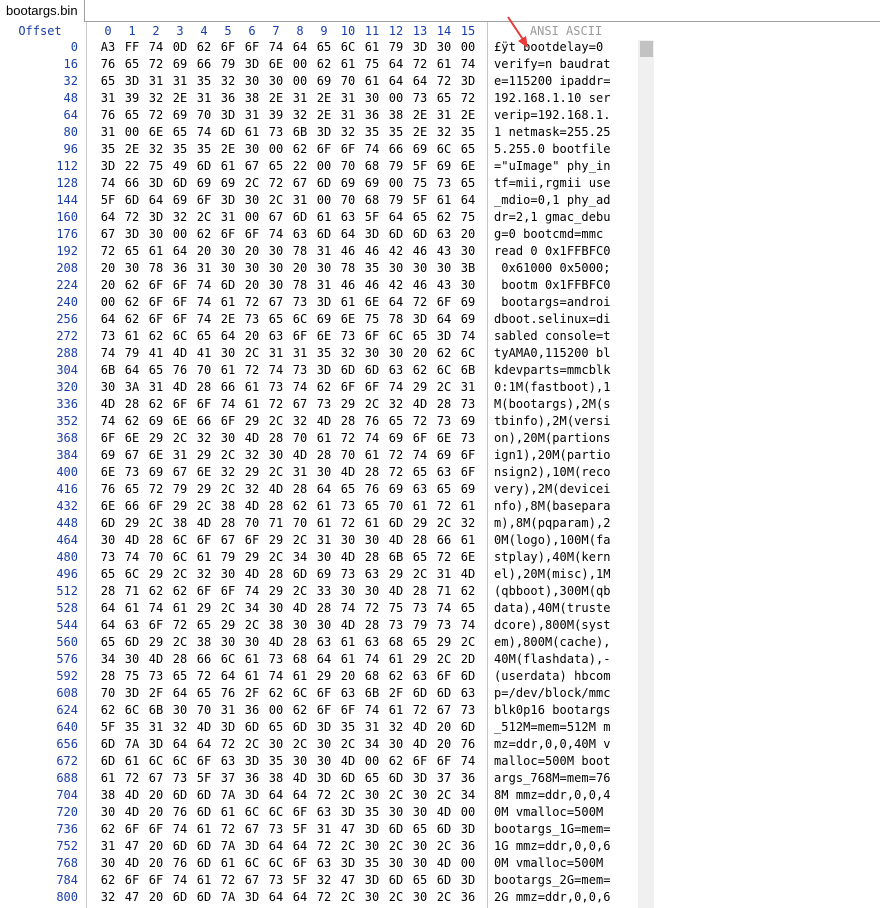 The width and height of the screenshot is (880, 908). Describe the element at coordinates (276, 625) in the screenshot. I see `hex-byte: 38` at that location.